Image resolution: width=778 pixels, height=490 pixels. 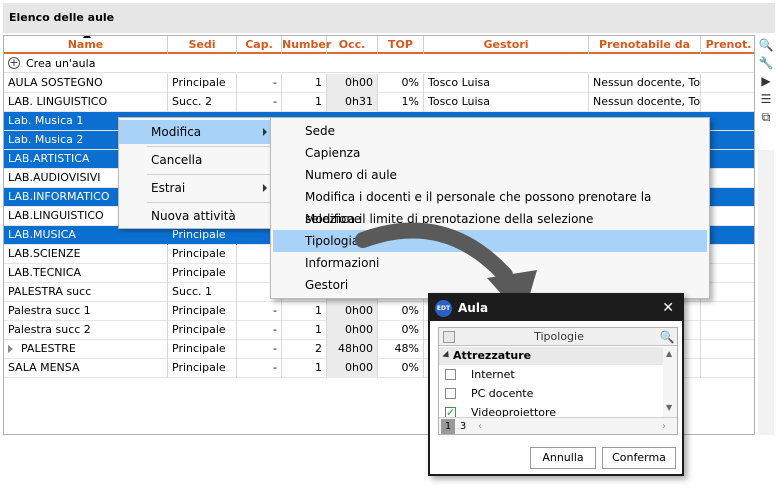 What do you see at coordinates (379, 64) in the screenshot?
I see `create-room-row: + Crea un'aula` at bounding box center [379, 64].